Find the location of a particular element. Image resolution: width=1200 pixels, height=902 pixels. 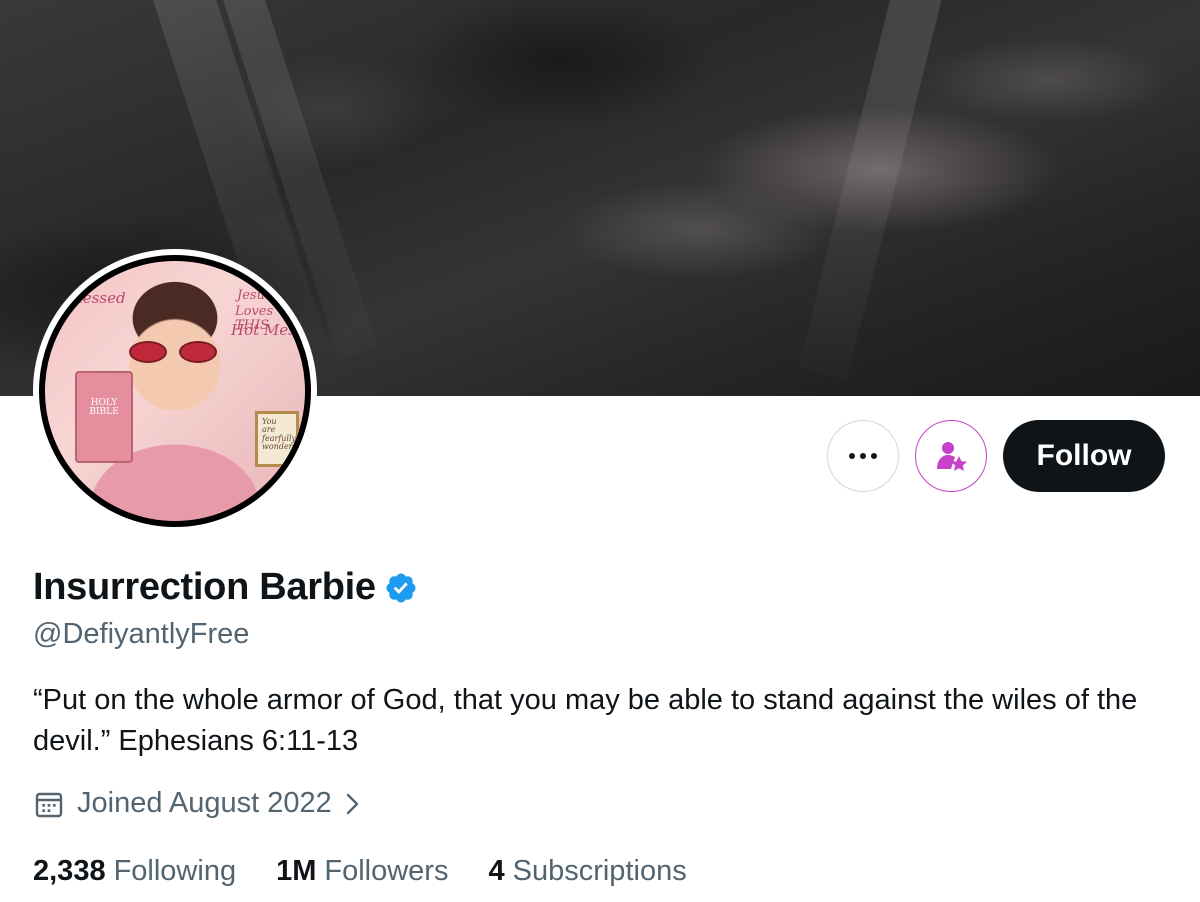

avatar-sign-illustration: You are fearfully wonderfully is located at coordinates (283, 439).